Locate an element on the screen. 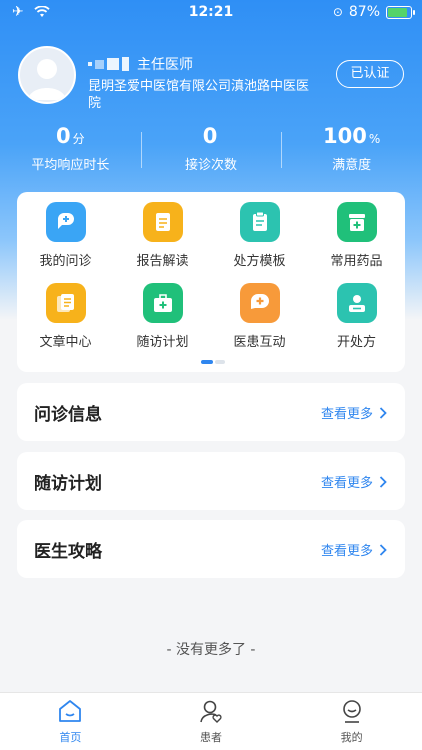  profile-icon is located at coordinates (351, 711).